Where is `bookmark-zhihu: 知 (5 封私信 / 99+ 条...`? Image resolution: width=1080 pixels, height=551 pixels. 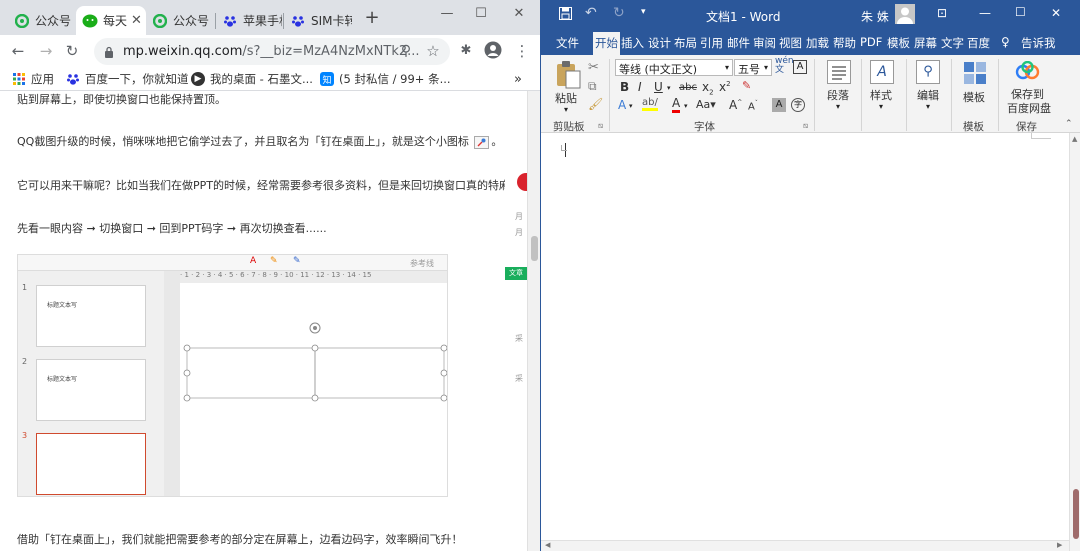
bookmark-zhihu: 知 (5 封私信 / 99+ 条... is located at coordinates (385, 79).